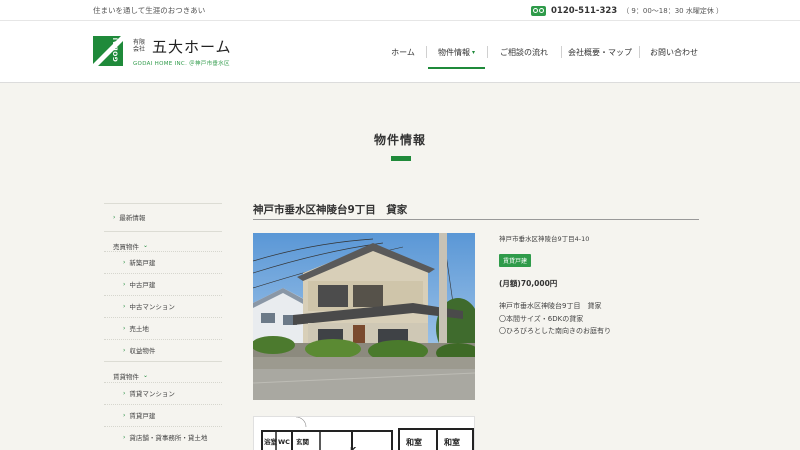  I want to click on property-photo, so click(364, 316).